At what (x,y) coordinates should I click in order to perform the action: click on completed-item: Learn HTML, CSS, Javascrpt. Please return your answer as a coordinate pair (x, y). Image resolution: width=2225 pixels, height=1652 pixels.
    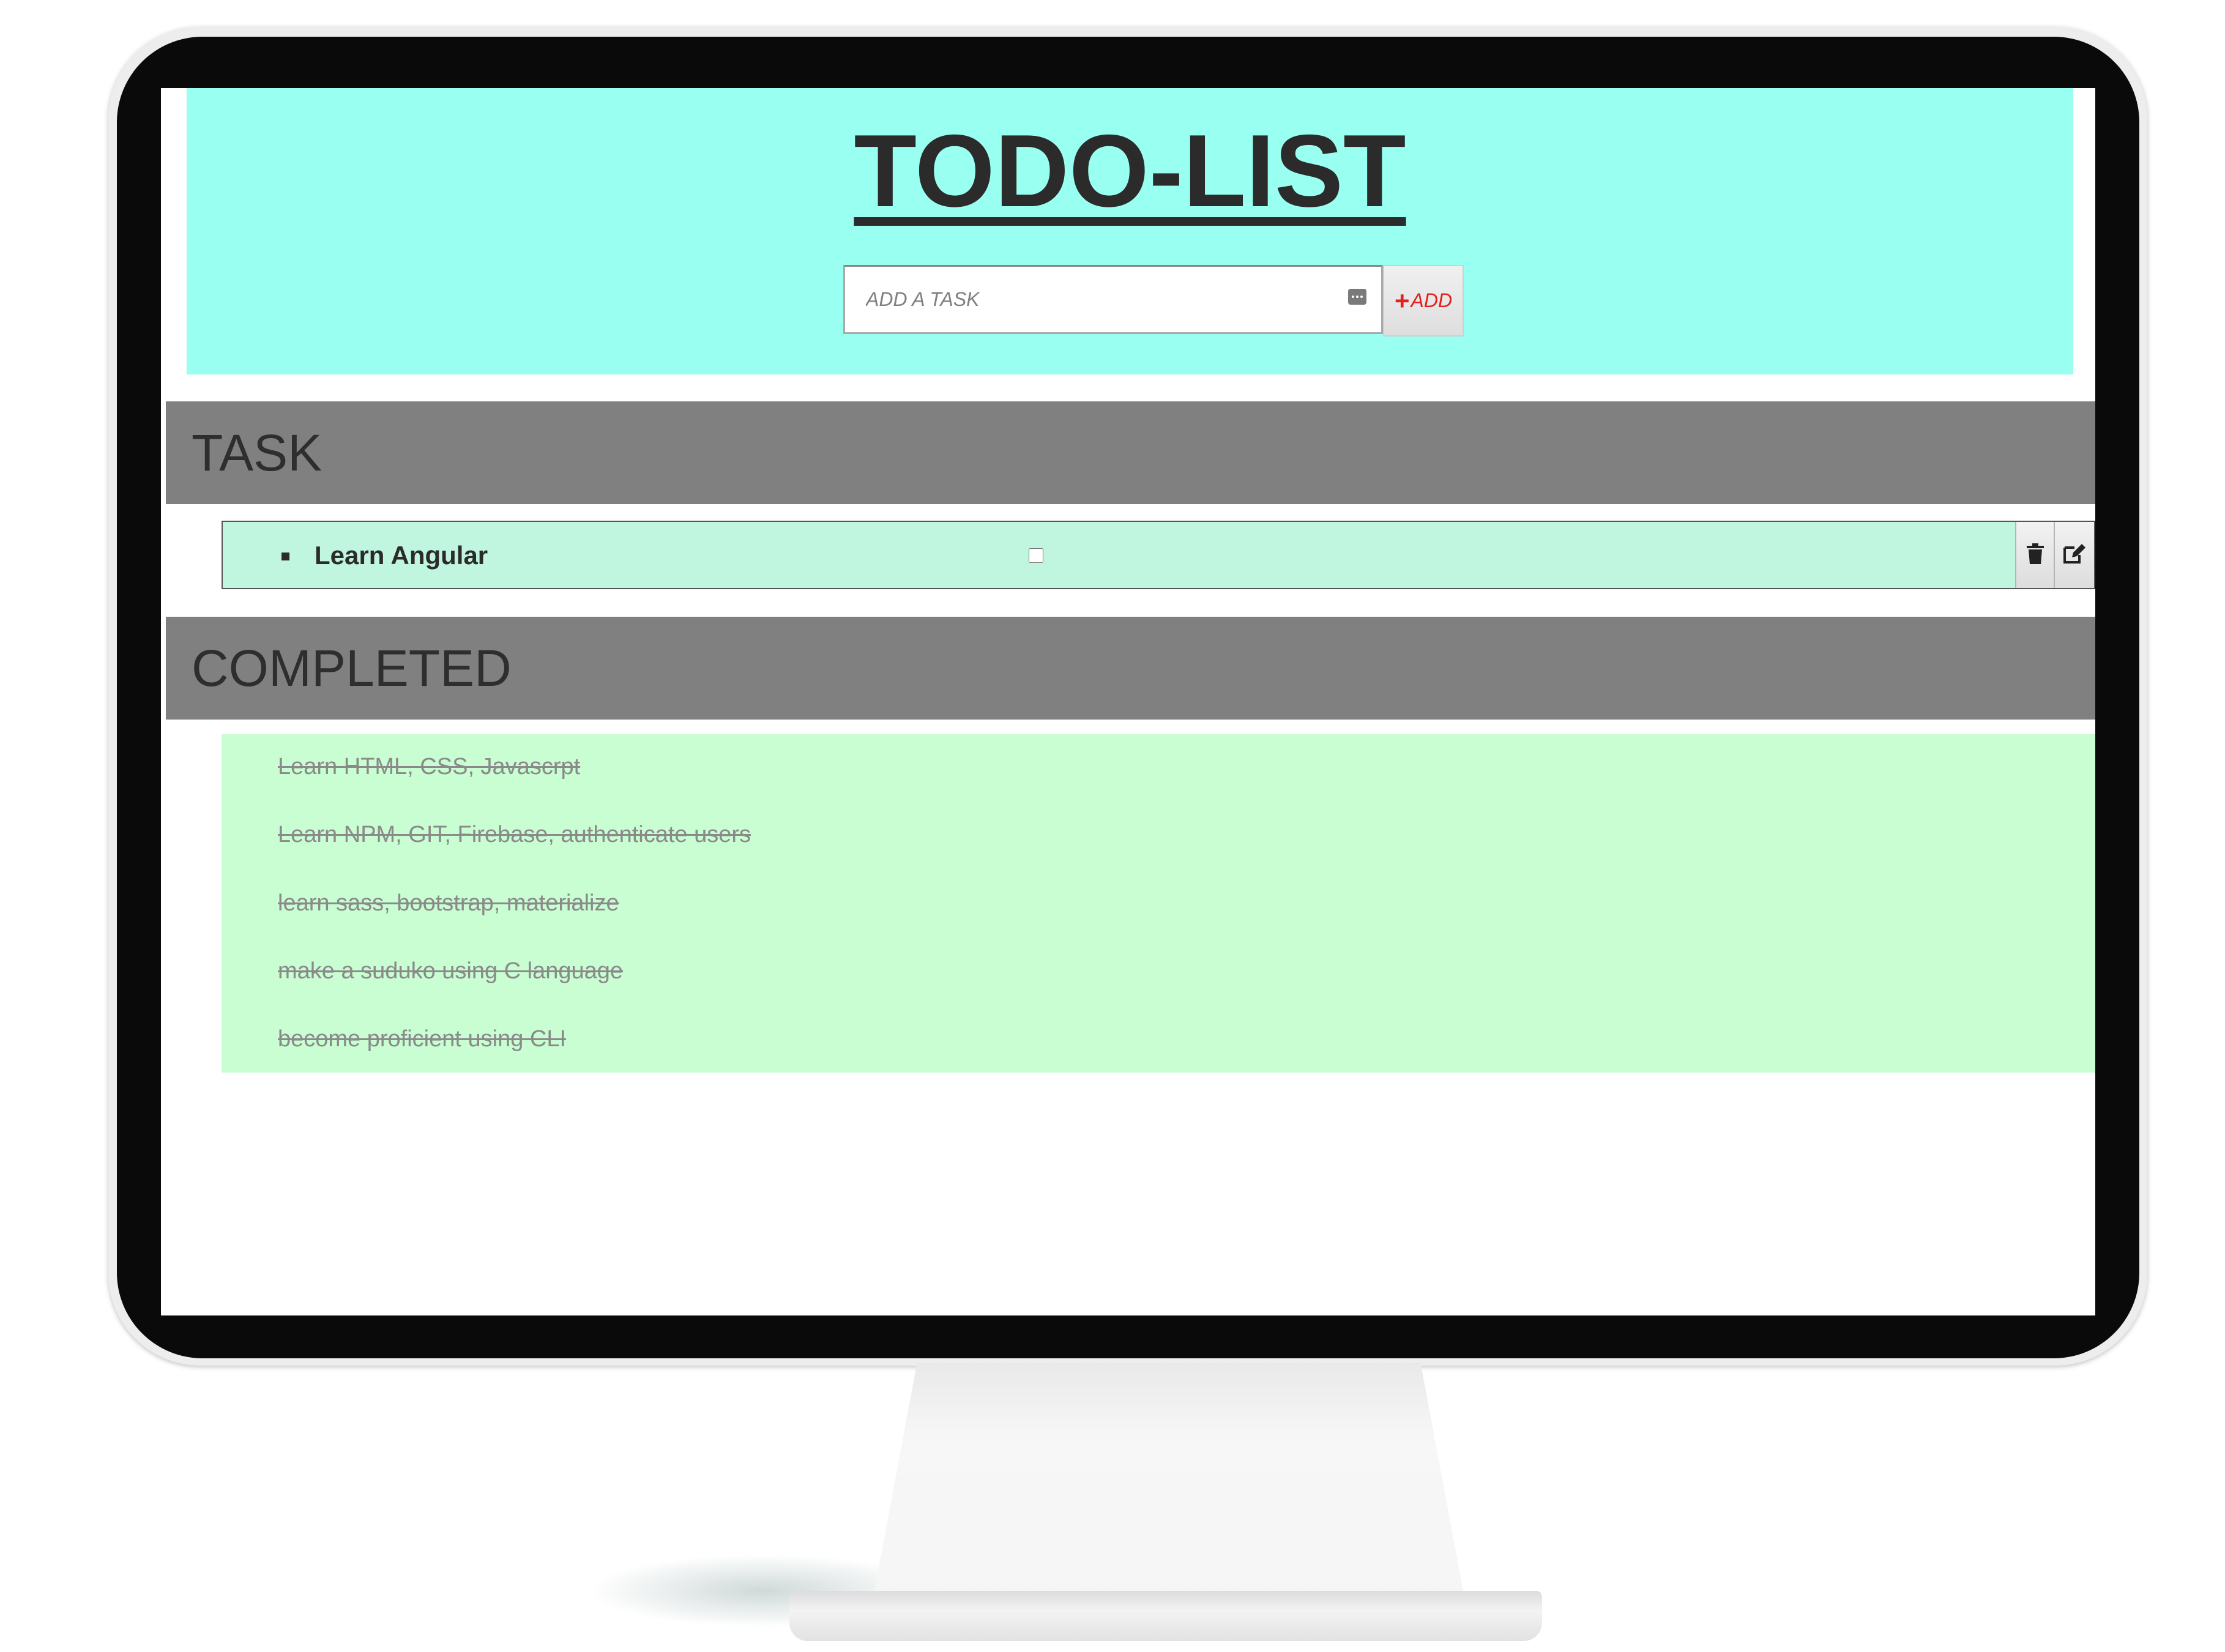
    Looking at the image, I should click on (430, 766).